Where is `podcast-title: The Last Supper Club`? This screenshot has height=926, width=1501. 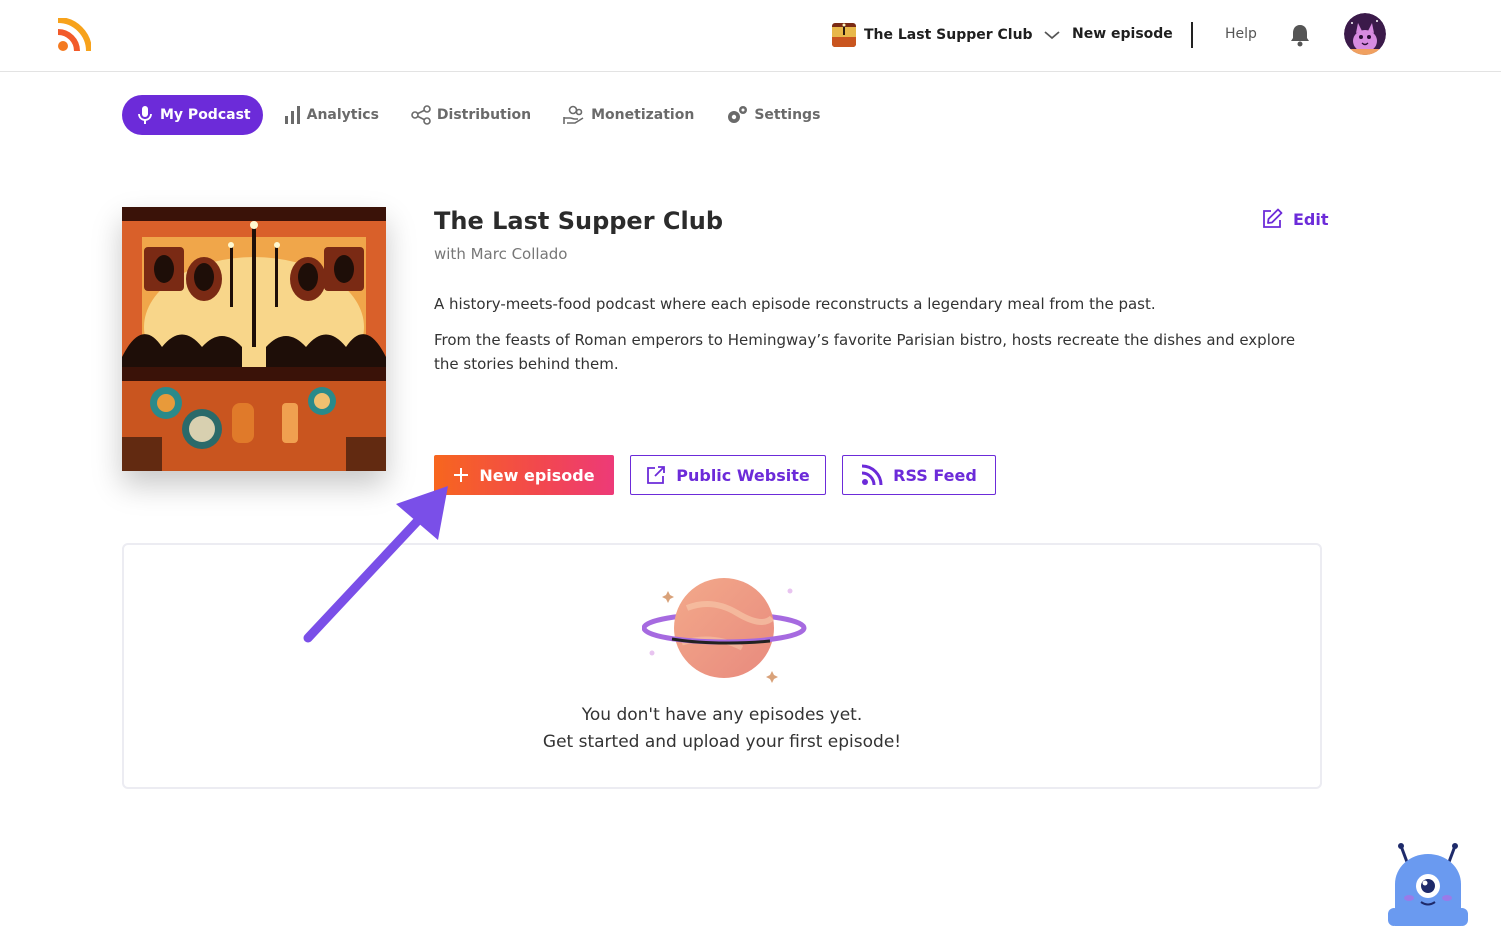 podcast-title: The Last Supper Club is located at coordinates (578, 221).